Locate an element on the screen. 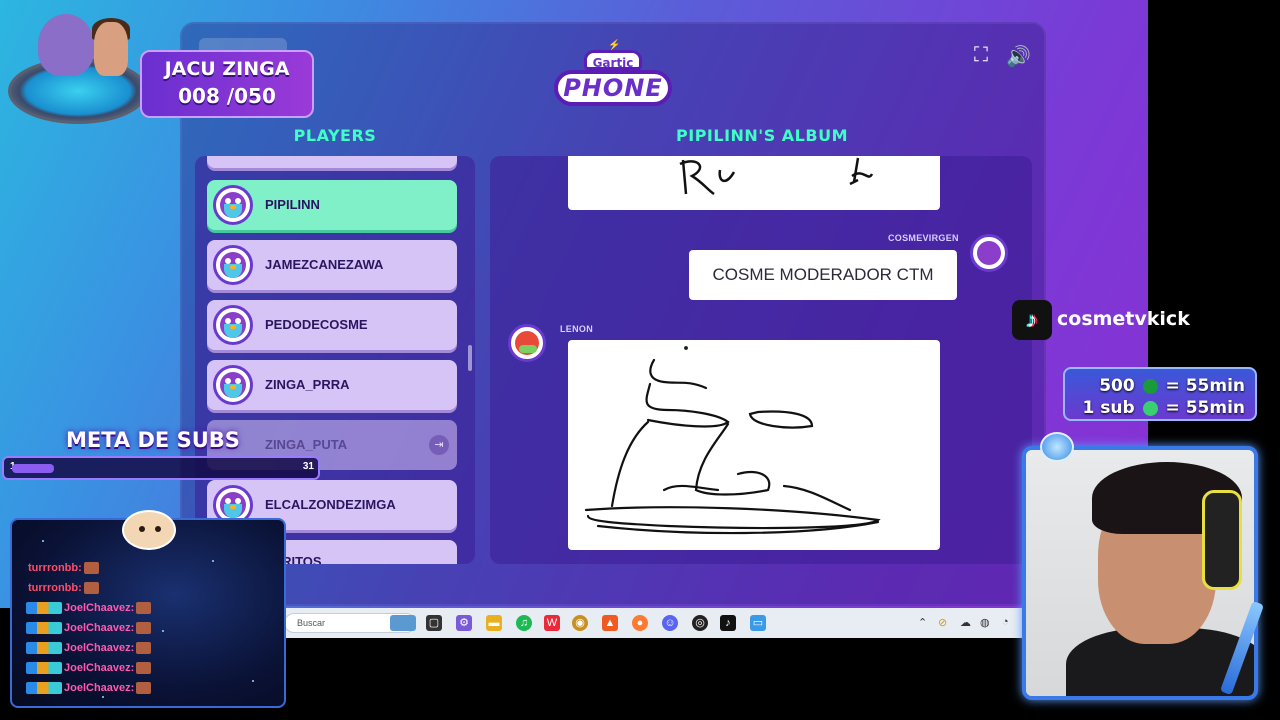 Image resolution: width=1280 pixels, height=720 pixels. text-entry: COSME MODERADOR CTM is located at coordinates (823, 275).